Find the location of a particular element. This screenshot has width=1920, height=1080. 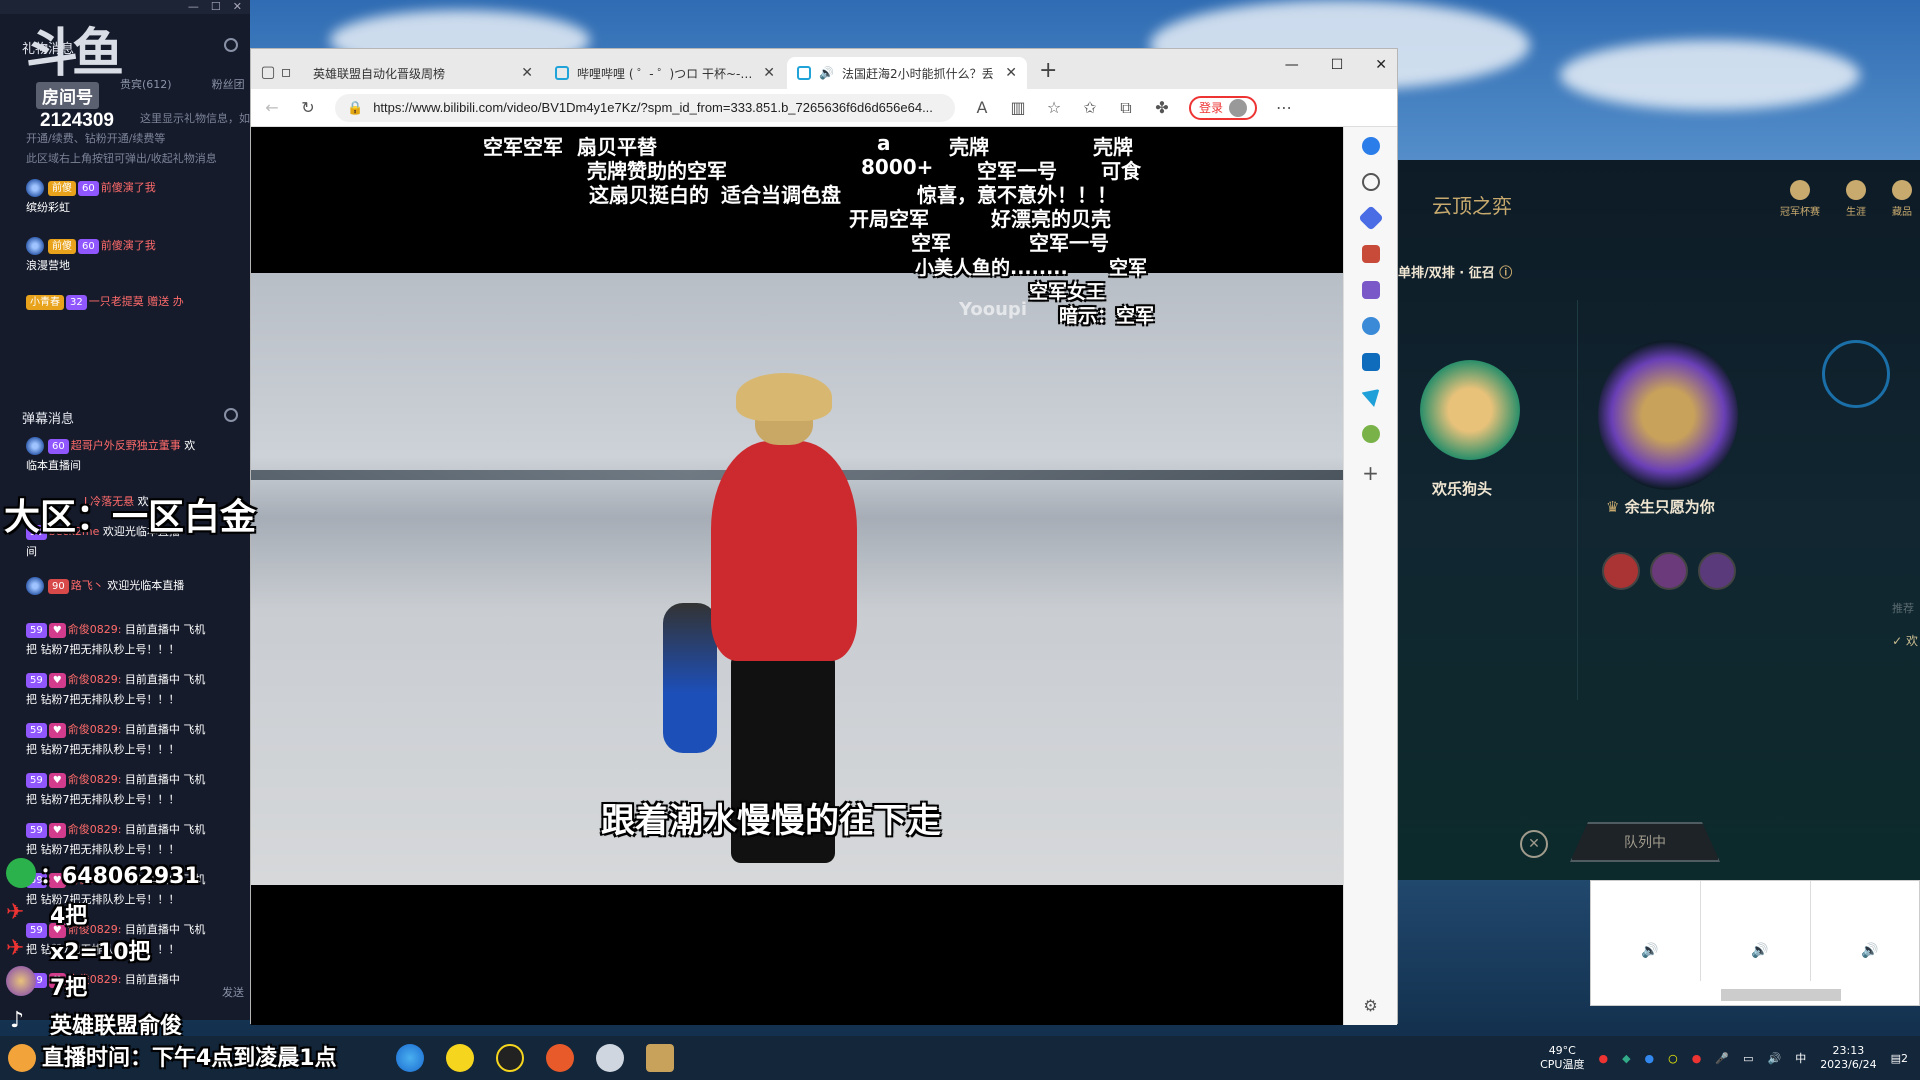

mic-icon: 🎤 is located at coordinates (1722, 1058).